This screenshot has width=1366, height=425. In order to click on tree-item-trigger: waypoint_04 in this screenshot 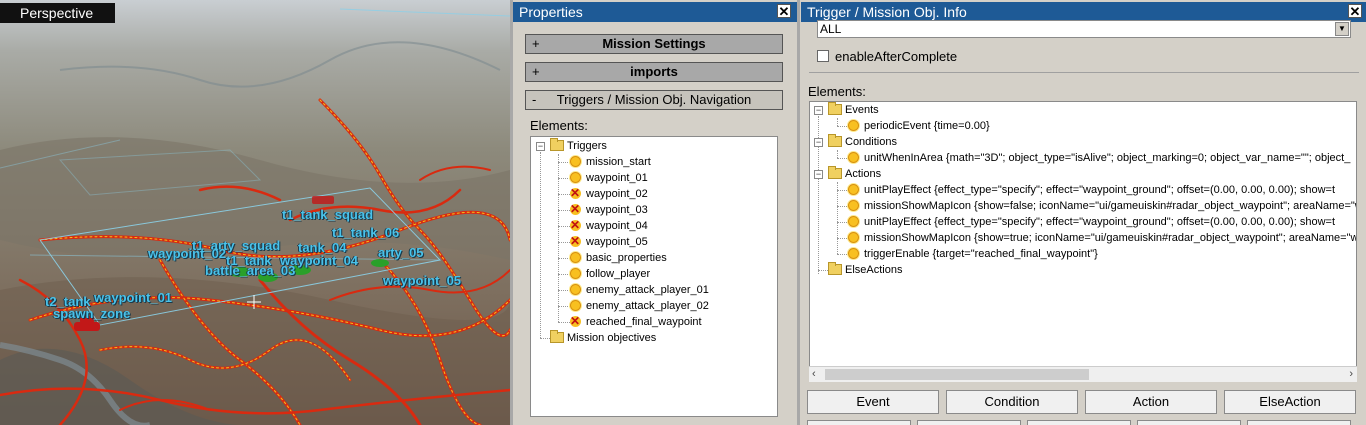, I will do `click(609, 225)`.